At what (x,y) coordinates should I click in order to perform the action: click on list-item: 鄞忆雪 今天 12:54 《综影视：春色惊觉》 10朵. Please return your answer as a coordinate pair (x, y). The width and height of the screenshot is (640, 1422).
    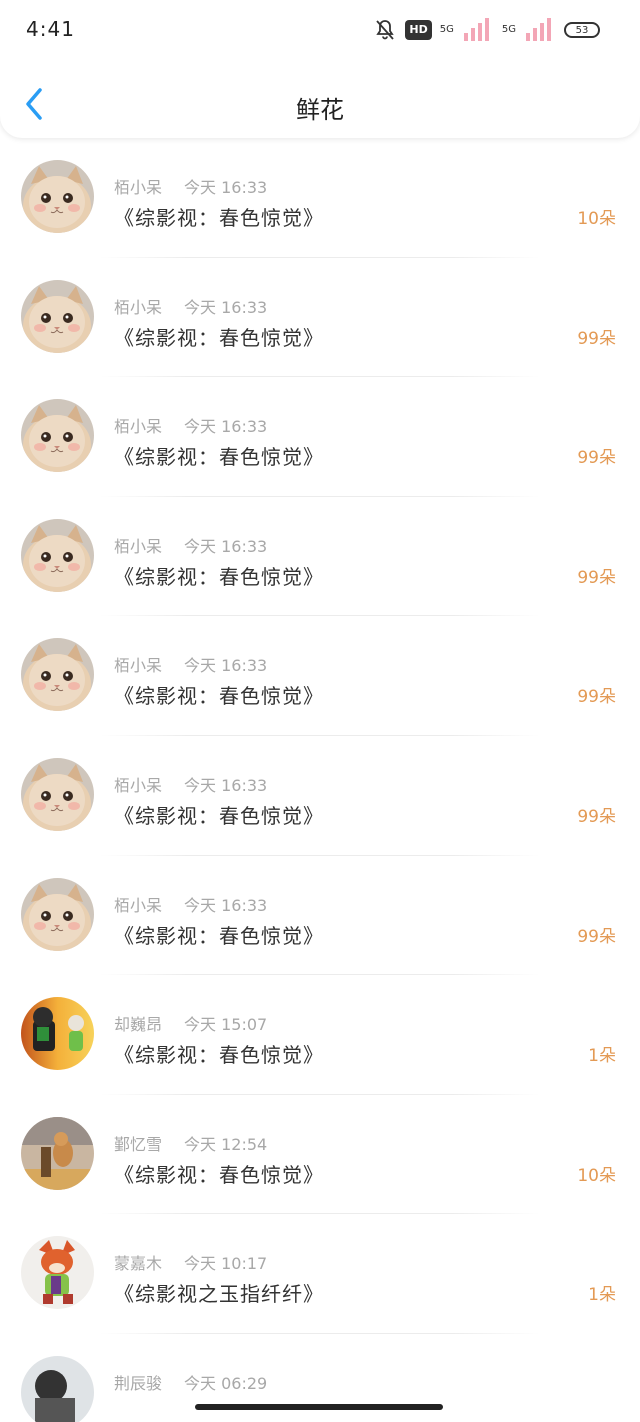
    Looking at the image, I should click on (320, 1155).